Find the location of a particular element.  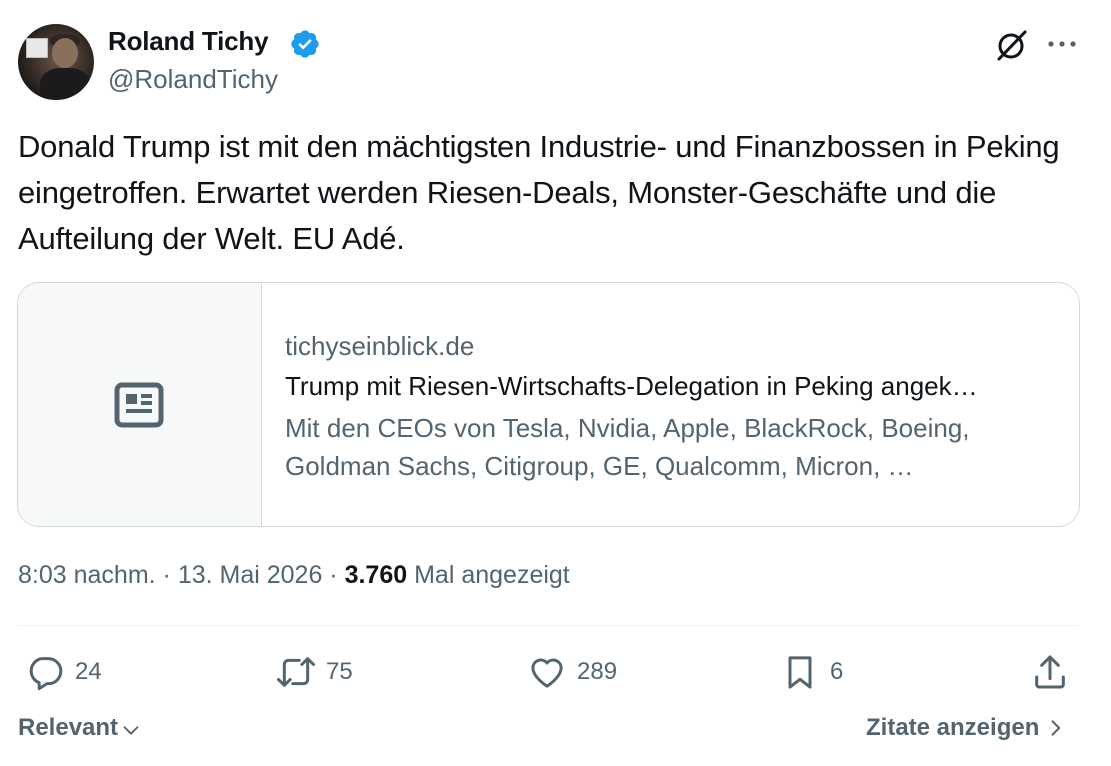

reply-icon is located at coordinates (46, 674).